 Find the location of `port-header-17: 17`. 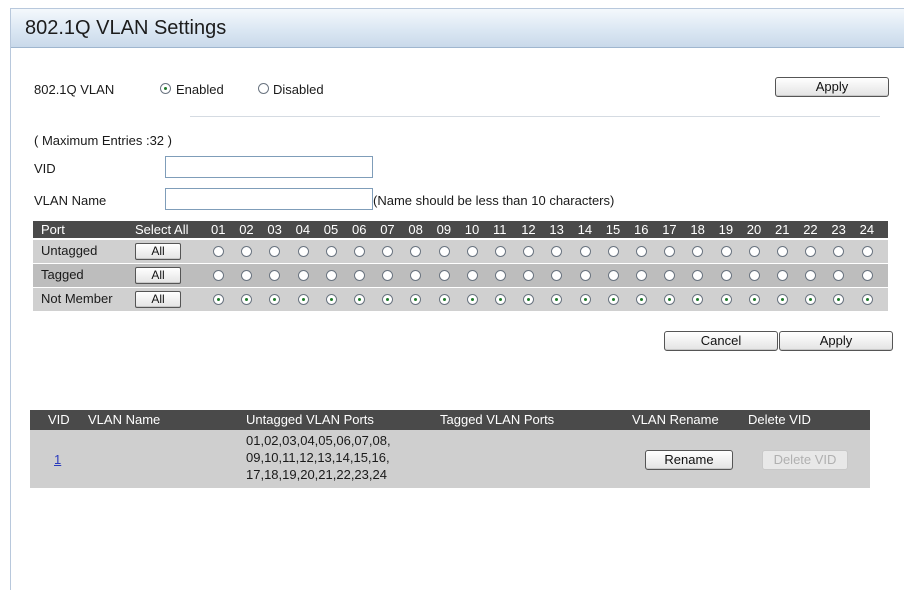

port-header-17: 17 is located at coordinates (669, 229).